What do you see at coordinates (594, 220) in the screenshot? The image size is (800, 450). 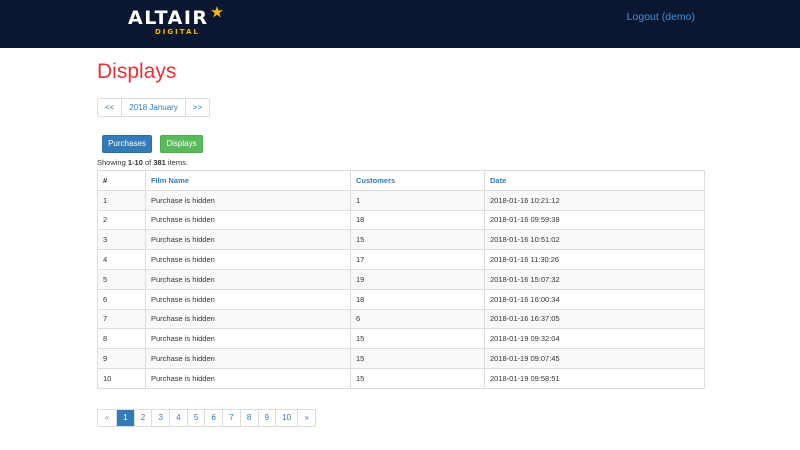 I see `date-cell: 2018-01-16 09:59:38` at bounding box center [594, 220].